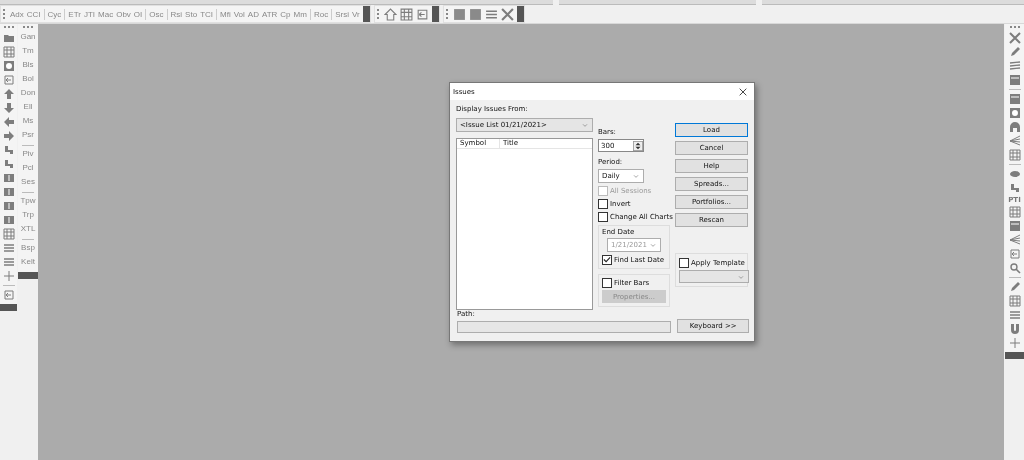  What do you see at coordinates (321, 14) in the screenshot?
I see `toolbar-button: Roc` at bounding box center [321, 14].